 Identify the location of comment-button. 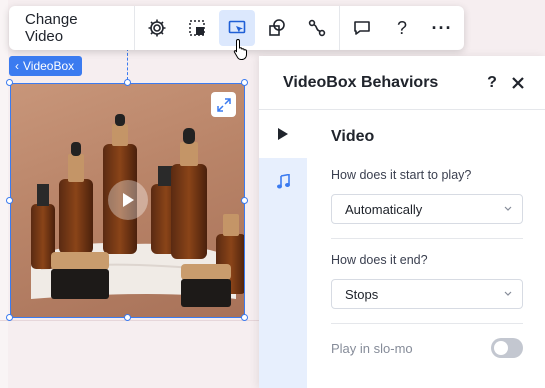
(362, 28).